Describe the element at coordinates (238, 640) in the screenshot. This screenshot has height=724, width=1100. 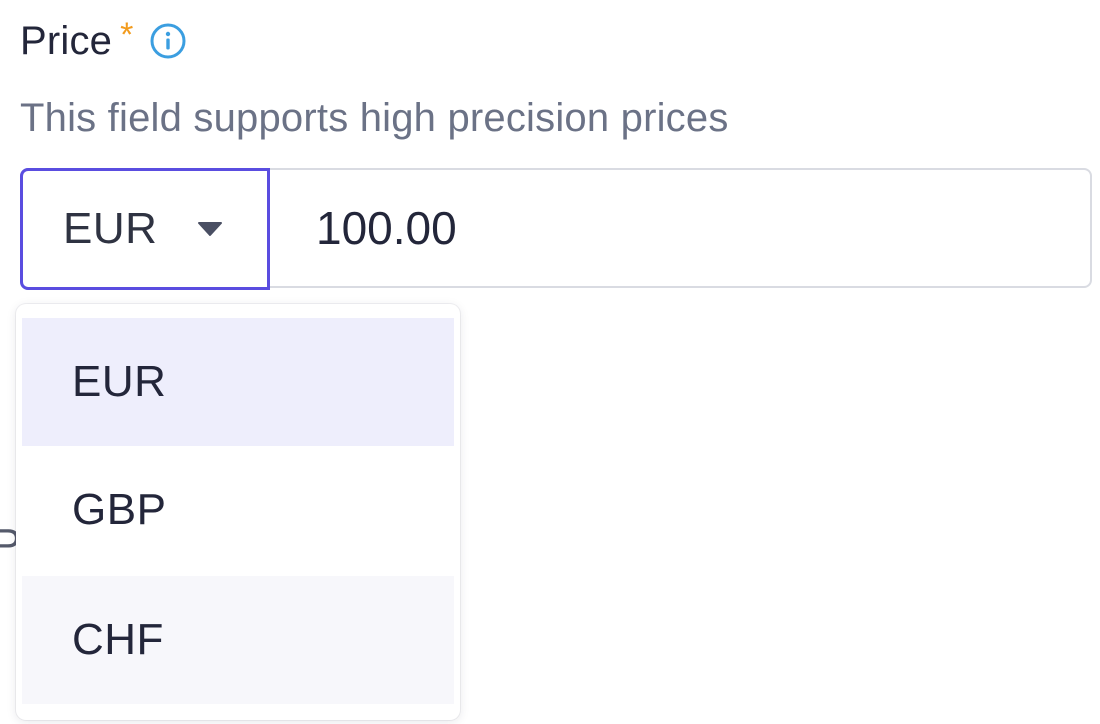
I see `currency-option-chf: CHF` at that location.